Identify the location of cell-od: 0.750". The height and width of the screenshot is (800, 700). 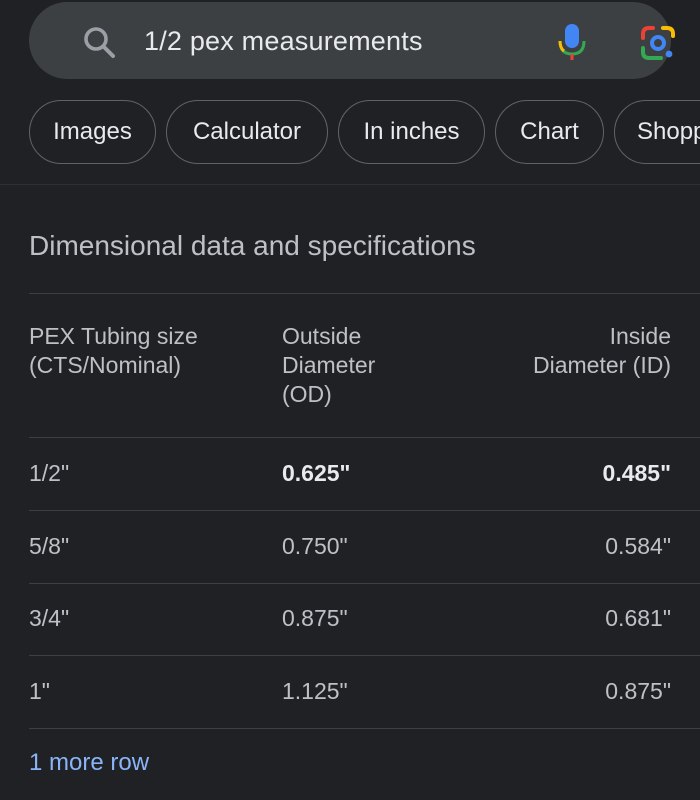
(315, 546).